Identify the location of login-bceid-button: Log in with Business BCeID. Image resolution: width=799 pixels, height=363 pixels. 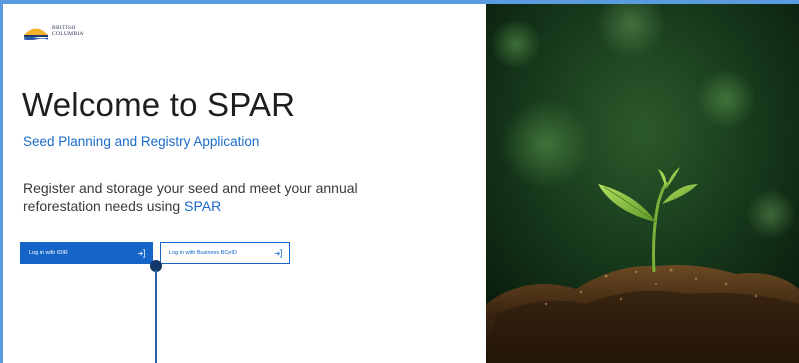
(225, 253).